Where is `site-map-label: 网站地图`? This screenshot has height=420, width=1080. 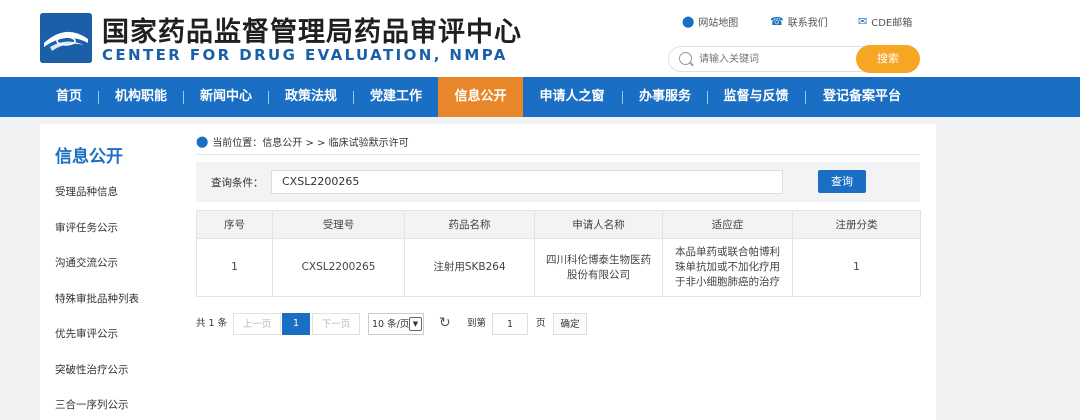 site-map-label: 网站地图 is located at coordinates (718, 23).